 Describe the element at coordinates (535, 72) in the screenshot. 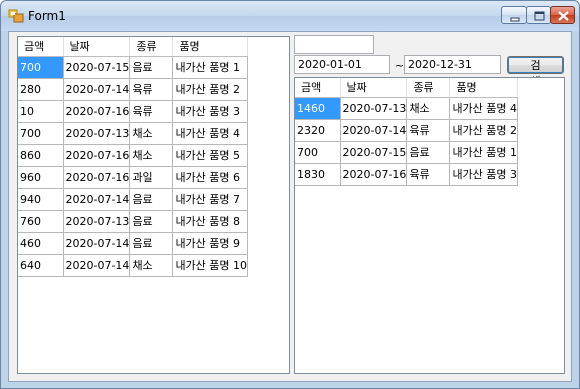

I see `search-button: 검 색` at that location.